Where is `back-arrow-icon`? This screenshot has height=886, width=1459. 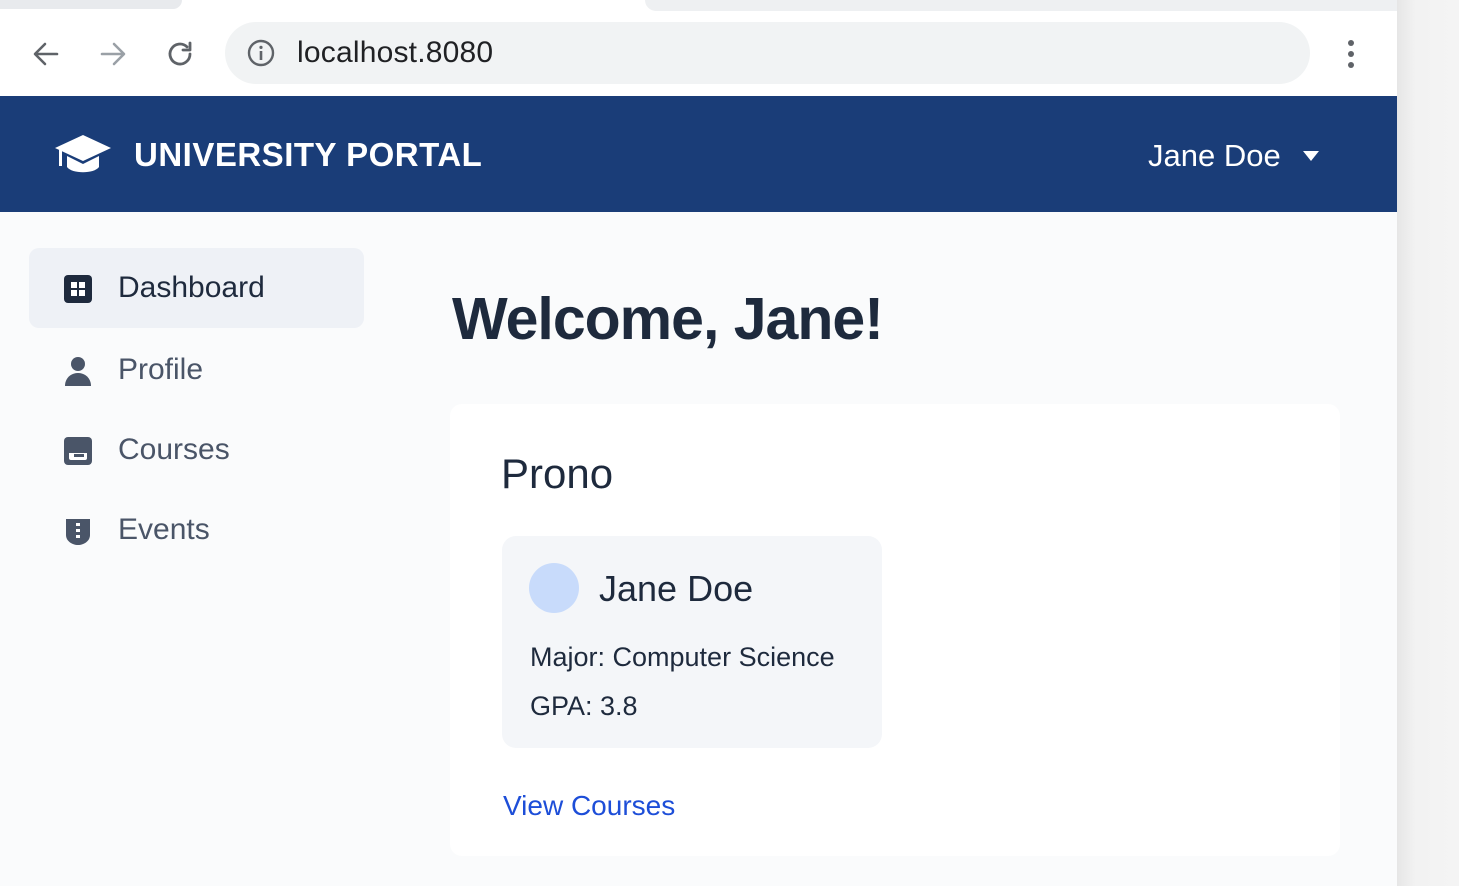 back-arrow-icon is located at coordinates (46, 54).